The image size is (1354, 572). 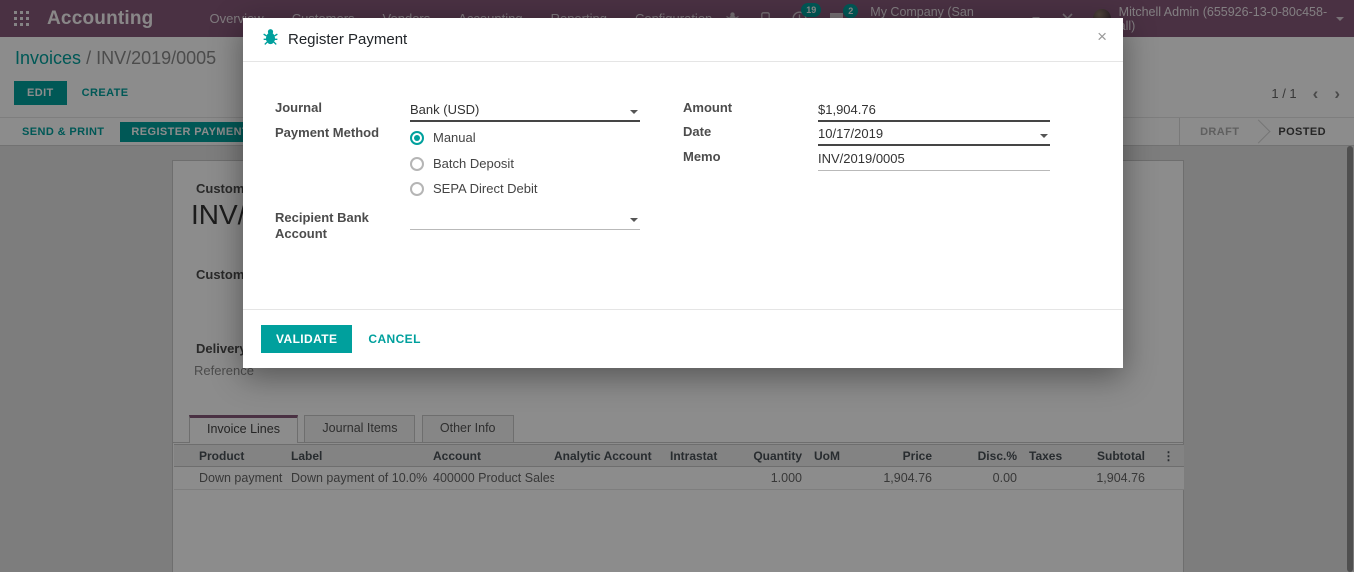 What do you see at coordinates (697, 131) in the screenshot?
I see `date-label: Date` at bounding box center [697, 131].